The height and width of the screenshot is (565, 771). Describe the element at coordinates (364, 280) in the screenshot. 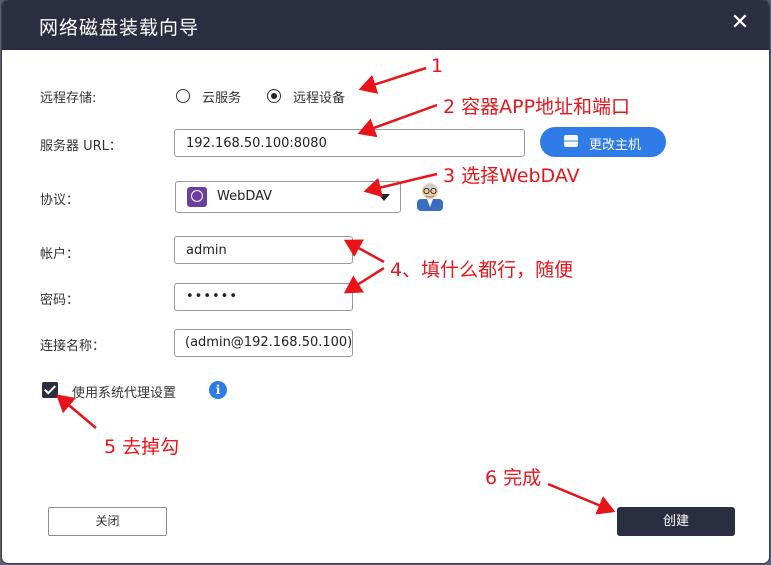

I see `arrow-4b` at that location.